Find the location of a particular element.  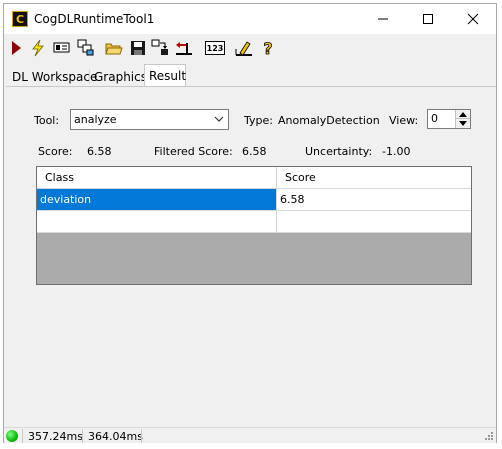

save-disk-icon is located at coordinates (138, 48).